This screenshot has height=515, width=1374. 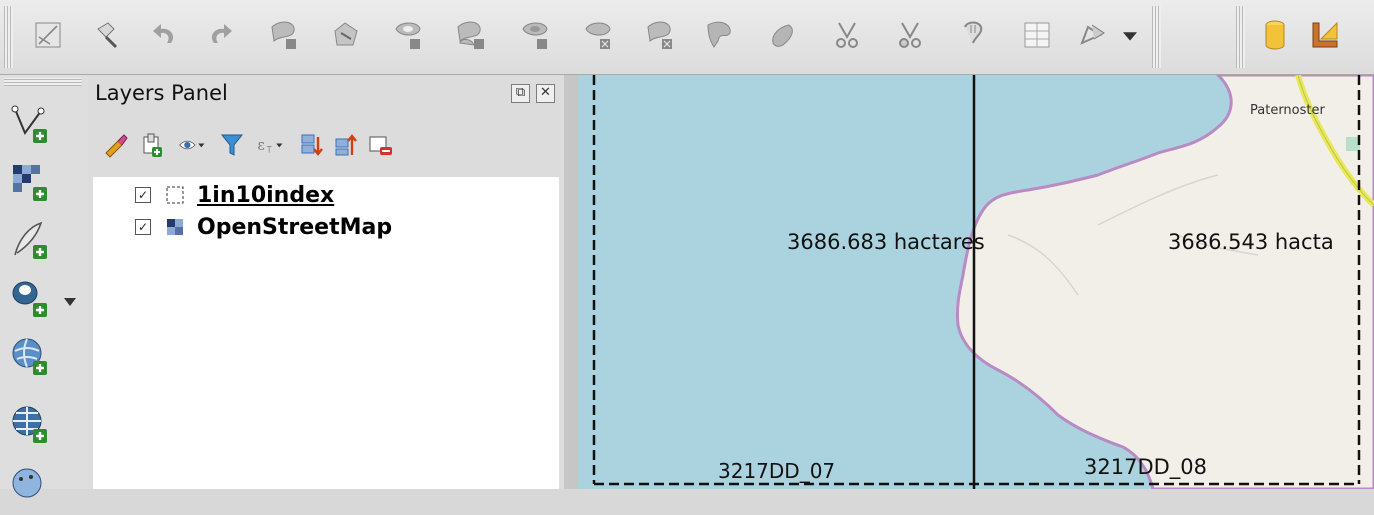 What do you see at coordinates (1251, 242) in the screenshot?
I see `area-label: 3686.543 hacta` at bounding box center [1251, 242].